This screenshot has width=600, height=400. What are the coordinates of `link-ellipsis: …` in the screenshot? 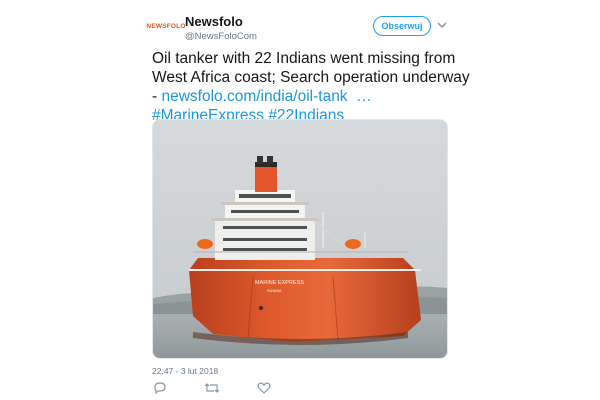 It's located at (360, 96).